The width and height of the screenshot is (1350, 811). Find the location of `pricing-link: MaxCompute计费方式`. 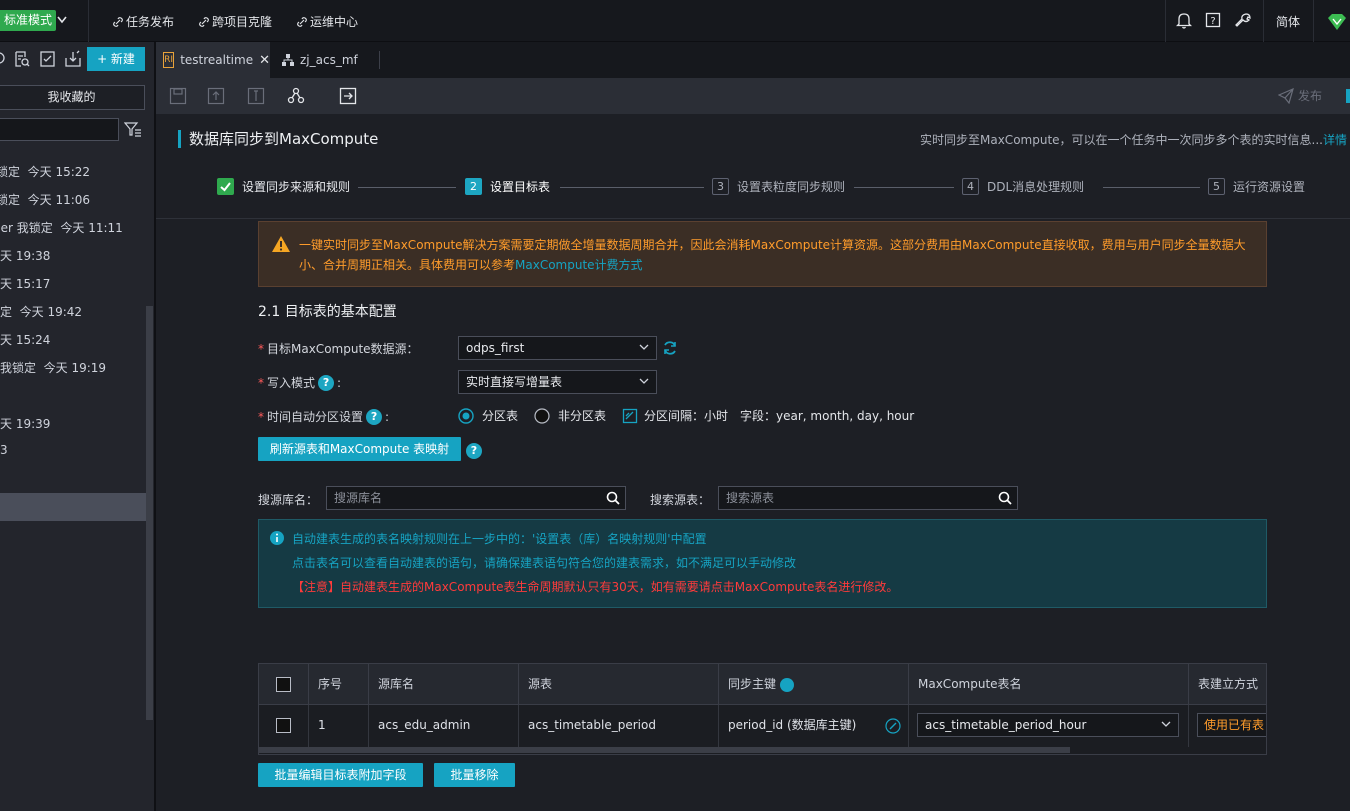

pricing-link: MaxCompute计费方式 is located at coordinates (579, 265).